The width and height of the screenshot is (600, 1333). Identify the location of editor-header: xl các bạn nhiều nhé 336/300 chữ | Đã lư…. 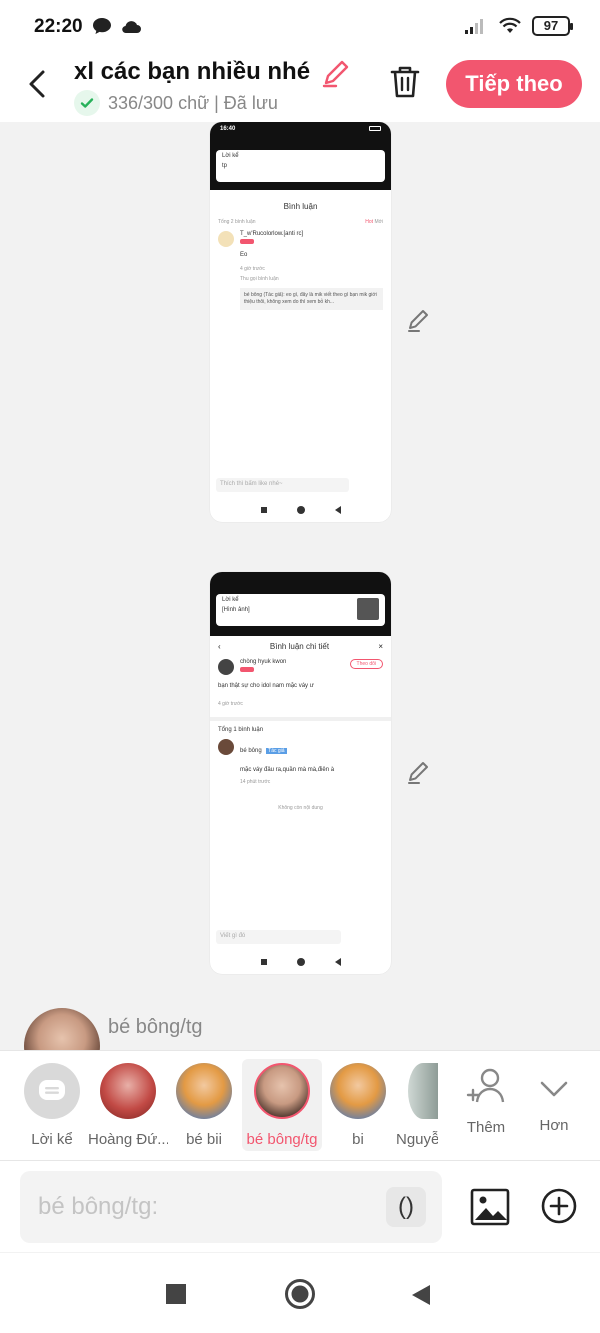
(300, 89).